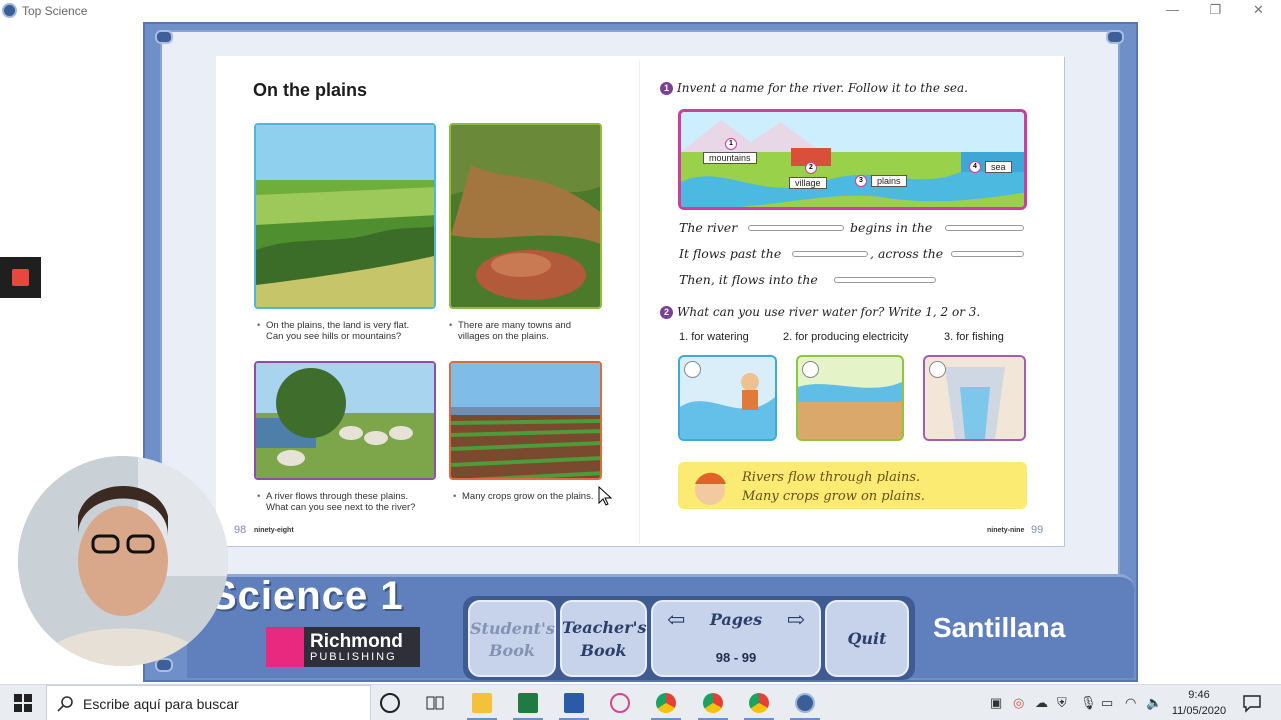  I want to click on clock-date: 11/05/2020, so click(1199, 711).